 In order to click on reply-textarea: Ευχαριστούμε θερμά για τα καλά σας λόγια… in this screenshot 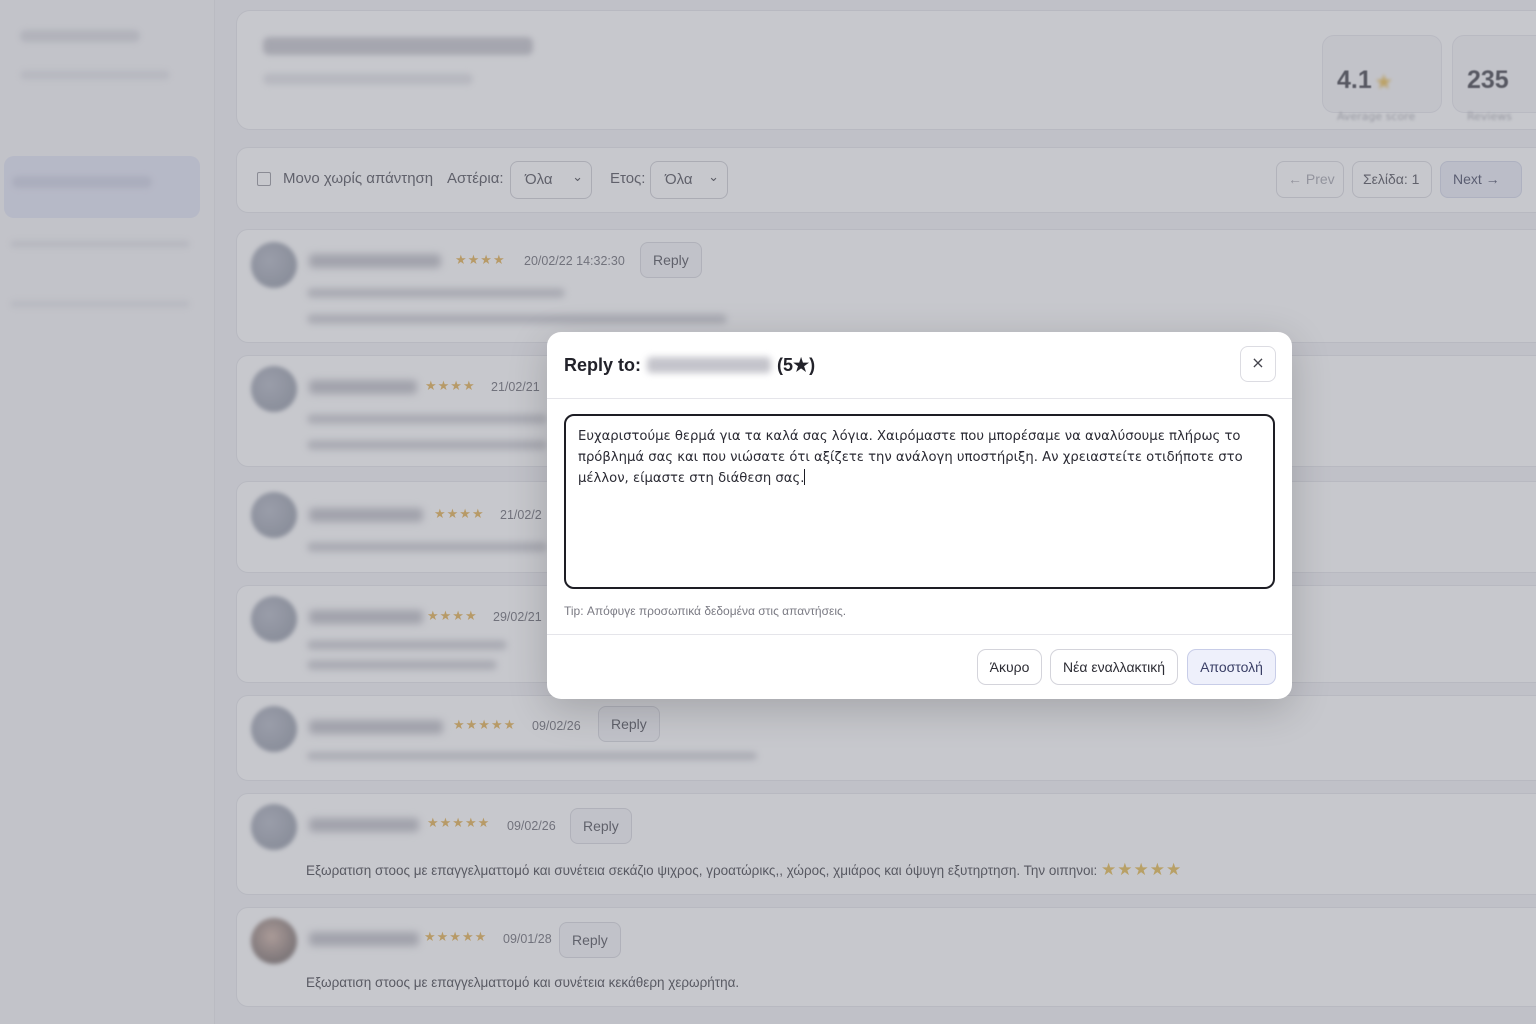, I will do `click(919, 501)`.